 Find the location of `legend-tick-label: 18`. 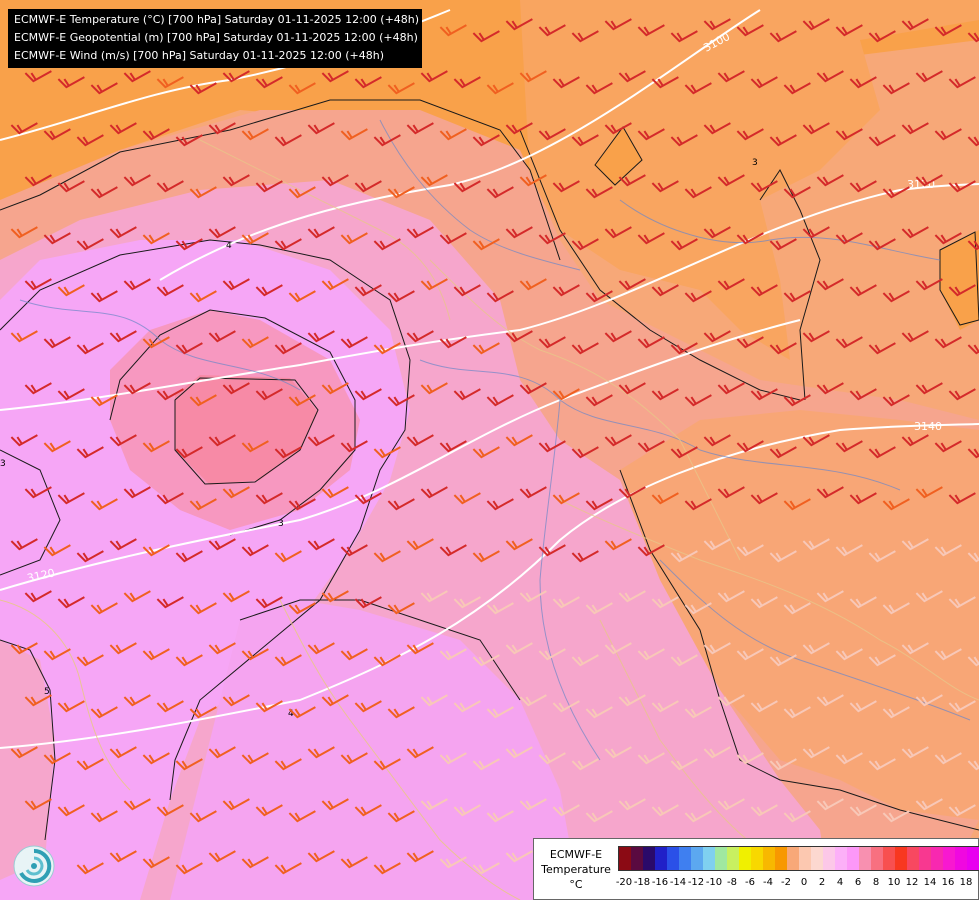

legend-tick-label: 18 is located at coordinates (966, 882).